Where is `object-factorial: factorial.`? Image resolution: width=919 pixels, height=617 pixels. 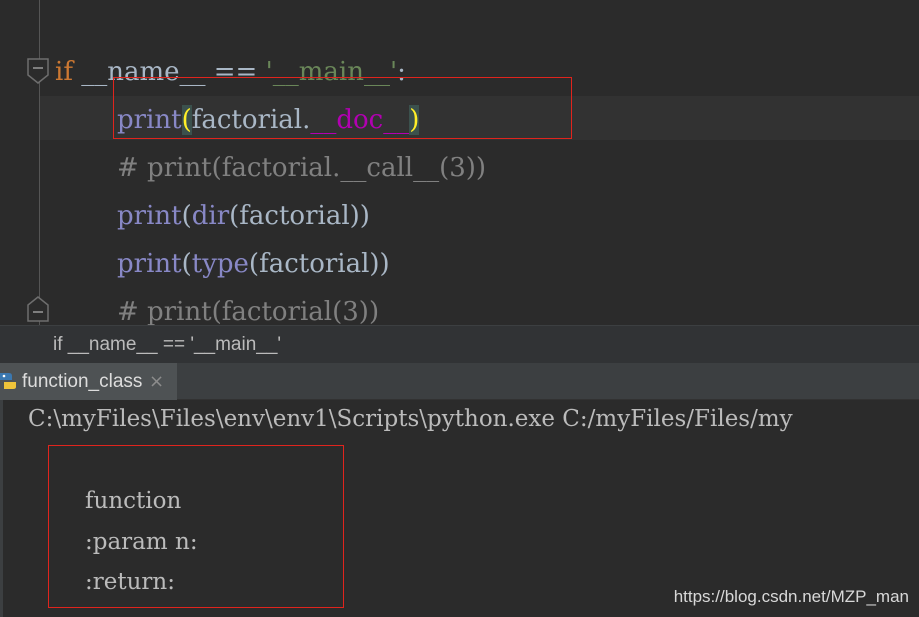 object-factorial: factorial. is located at coordinates (251, 120).